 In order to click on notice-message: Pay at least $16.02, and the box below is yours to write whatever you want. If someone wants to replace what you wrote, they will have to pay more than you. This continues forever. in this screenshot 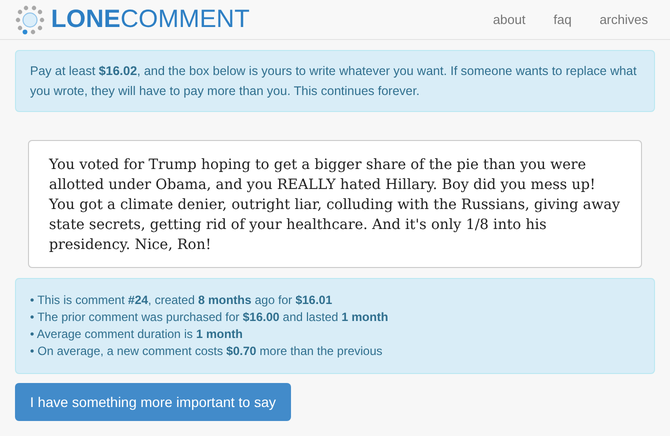, I will do `click(335, 81)`.